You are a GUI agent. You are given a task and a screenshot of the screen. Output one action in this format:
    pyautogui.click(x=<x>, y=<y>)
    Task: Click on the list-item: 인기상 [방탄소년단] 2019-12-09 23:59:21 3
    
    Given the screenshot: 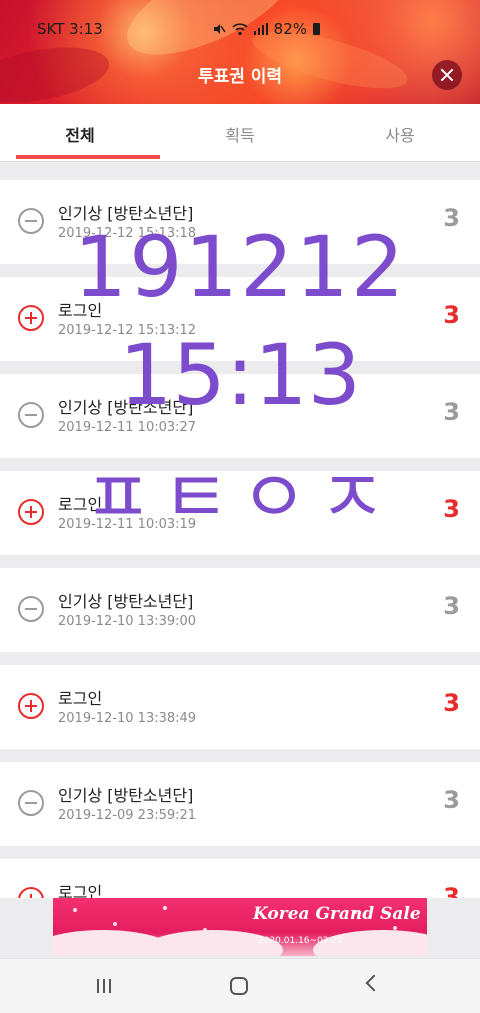 What is the action you would take?
    pyautogui.click(x=240, y=804)
    